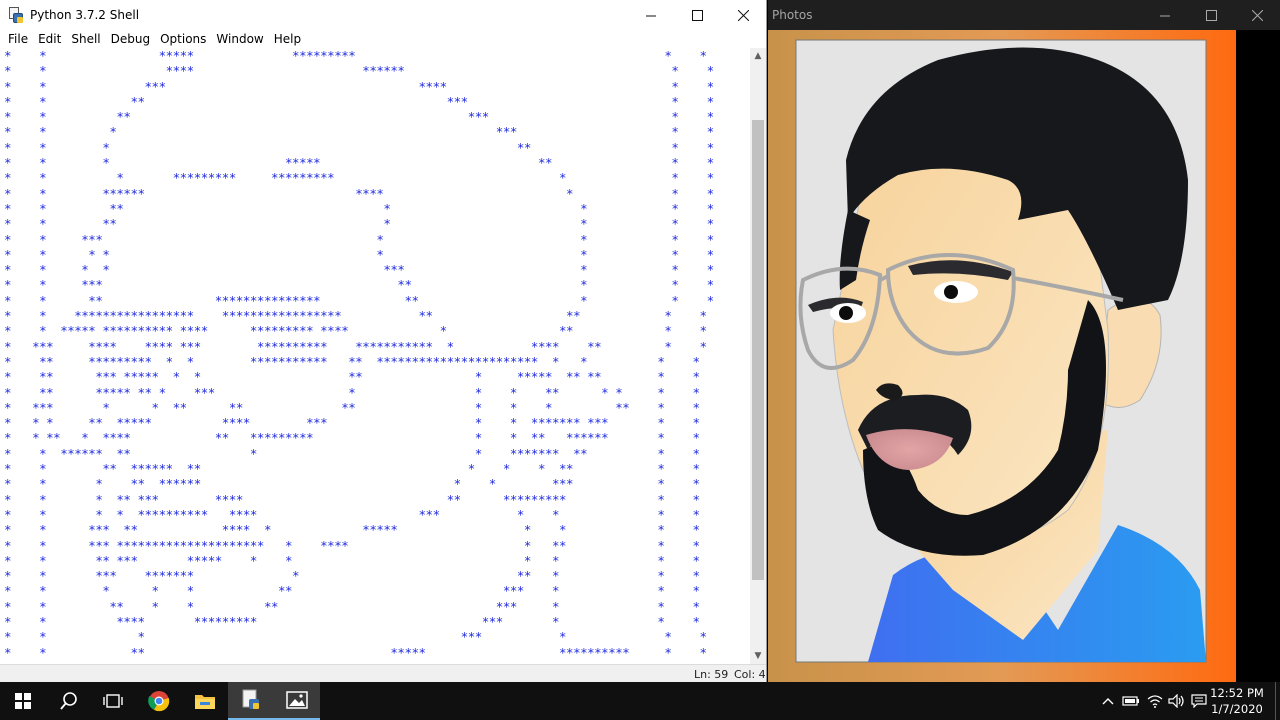  Describe the element at coordinates (205, 701) in the screenshot. I see `file-explorer-icon` at that location.